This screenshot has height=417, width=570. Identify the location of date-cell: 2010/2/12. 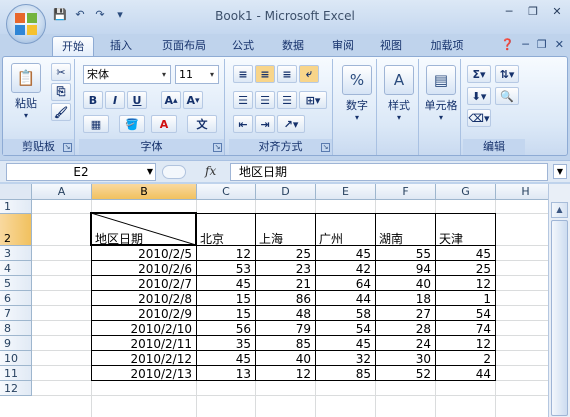
(143, 359).